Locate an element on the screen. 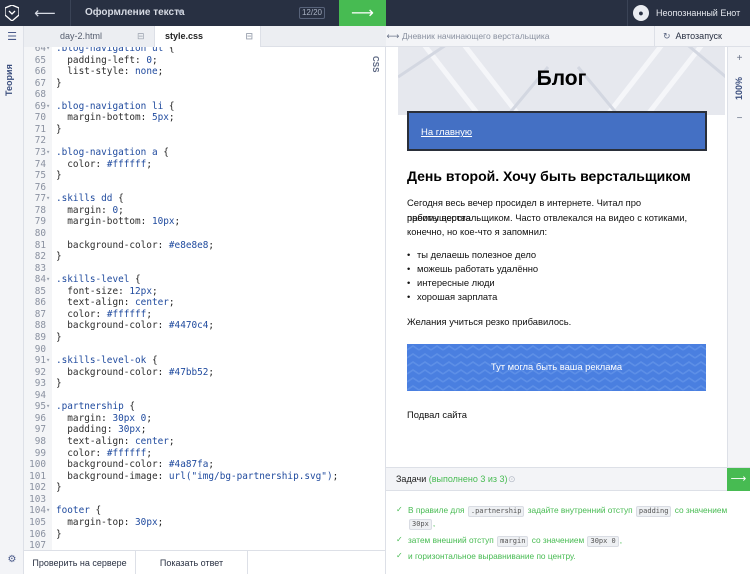 This screenshot has width=750, height=574. next-arrow-button: ⟶ is located at coordinates (362, 13).